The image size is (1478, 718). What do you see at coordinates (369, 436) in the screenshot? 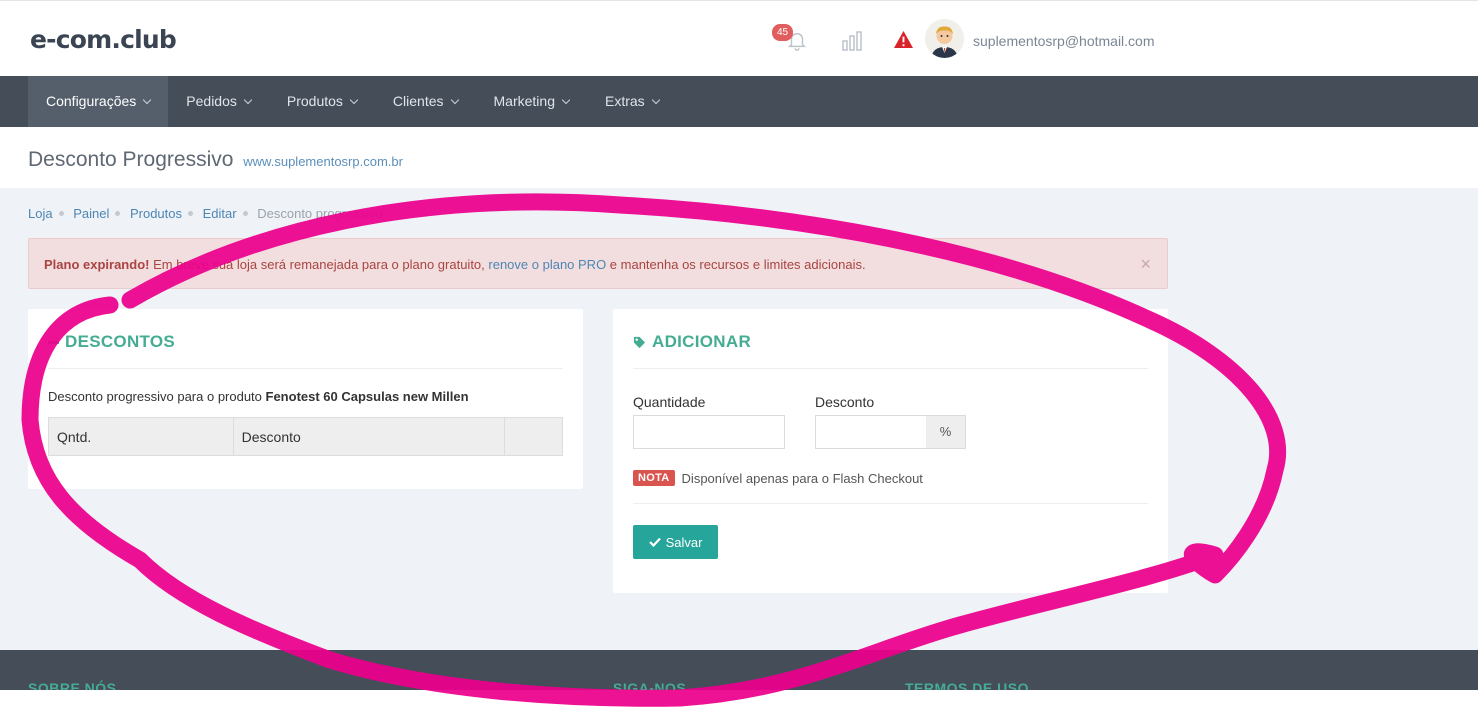
I see `column-header-desconto: Desconto` at bounding box center [369, 436].